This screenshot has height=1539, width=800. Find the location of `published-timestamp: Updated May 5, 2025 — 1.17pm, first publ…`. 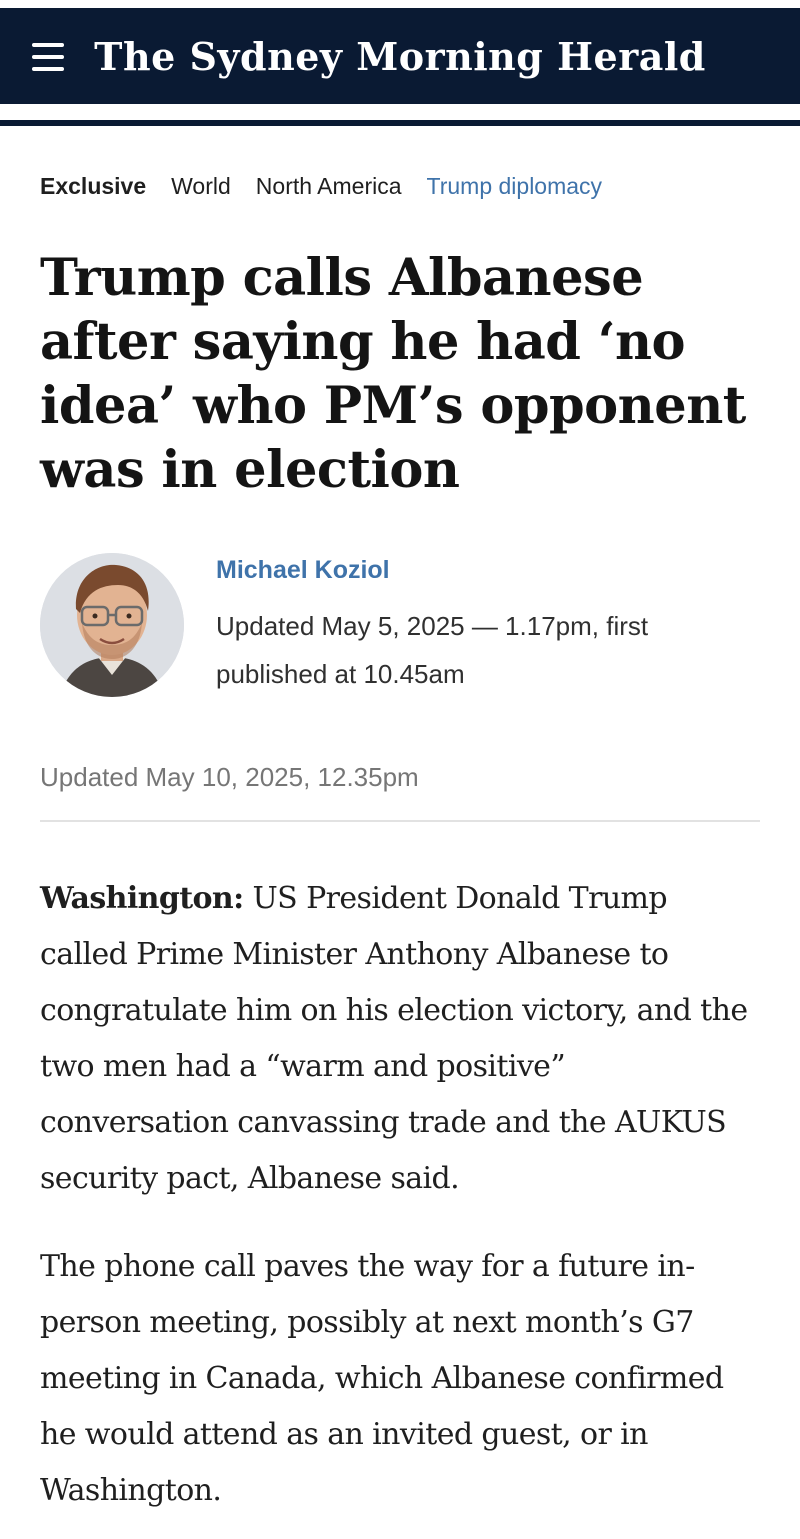

published-timestamp: Updated May 5, 2025 — 1.17pm, first publ… is located at coordinates (432, 650).